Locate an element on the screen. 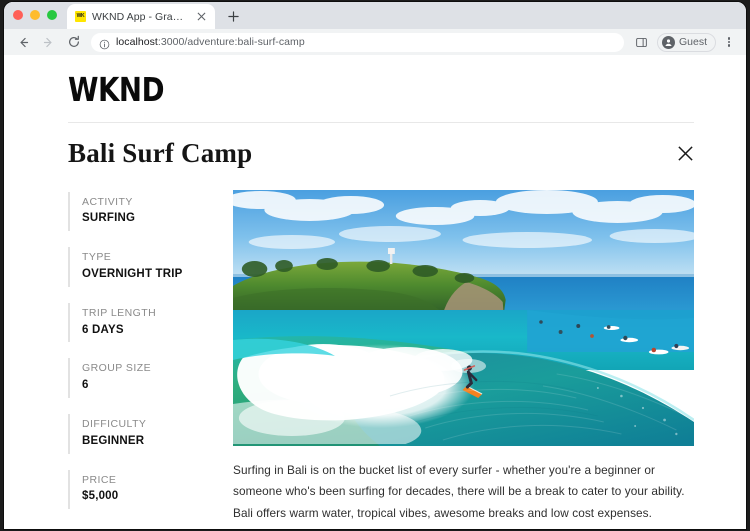 This screenshot has height=531, width=750. favicon-icon: WK is located at coordinates (80, 16).